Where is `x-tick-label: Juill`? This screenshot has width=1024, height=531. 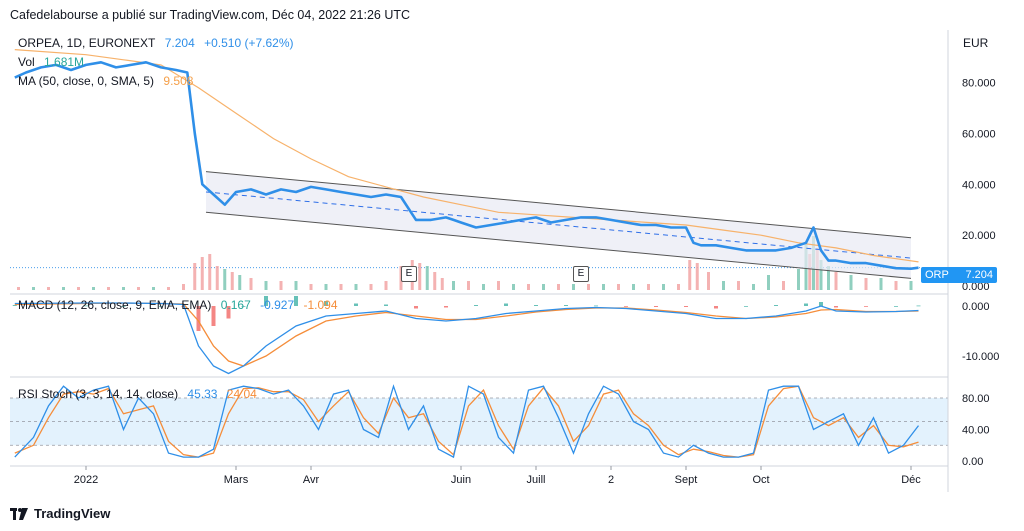 x-tick-label: Juill is located at coordinates (536, 480).